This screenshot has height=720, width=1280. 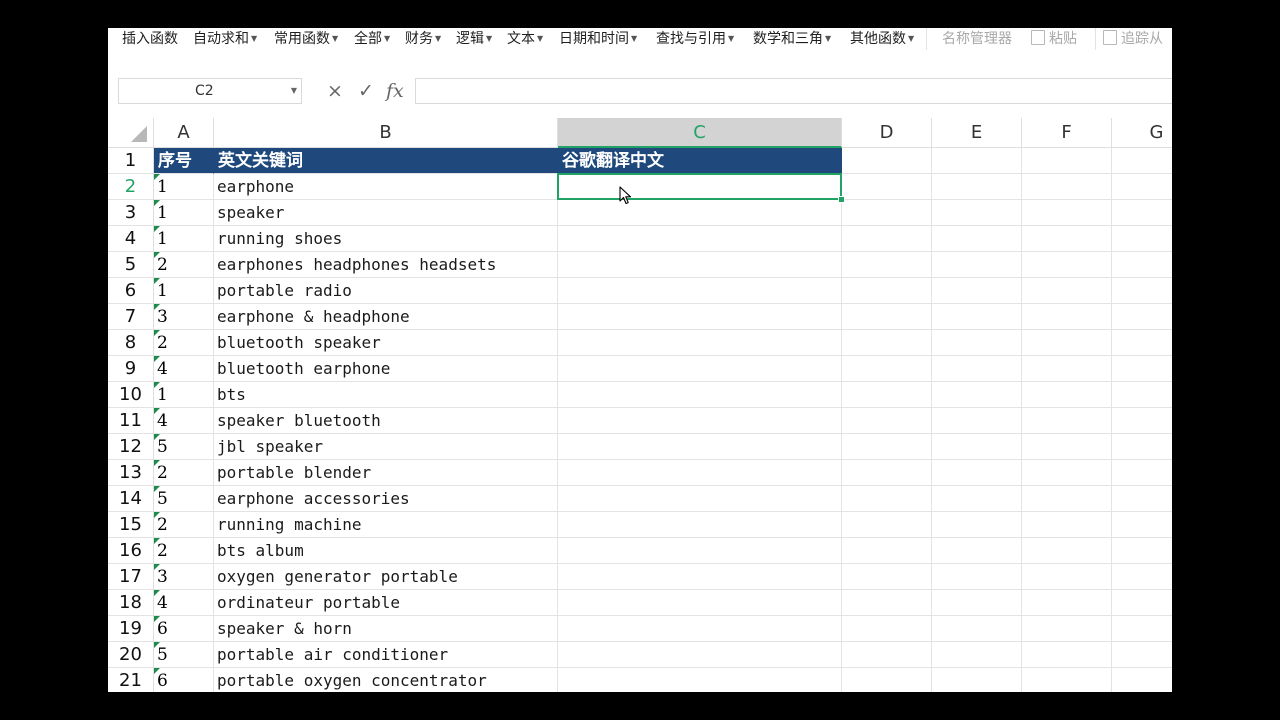 I want to click on row-header-2: 2, so click(x=131, y=187).